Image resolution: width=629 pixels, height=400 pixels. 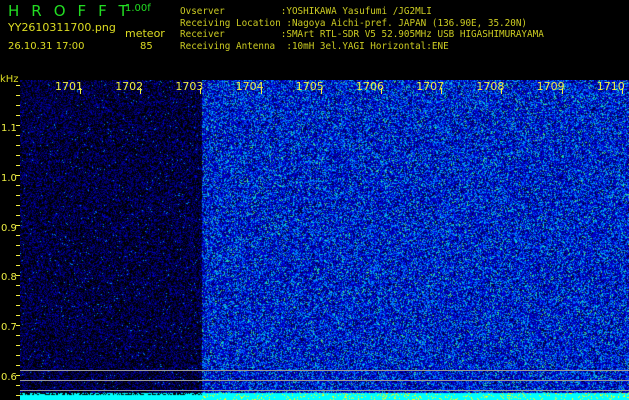 I want to click on x-tick-label: 1701, so click(x=69, y=86).